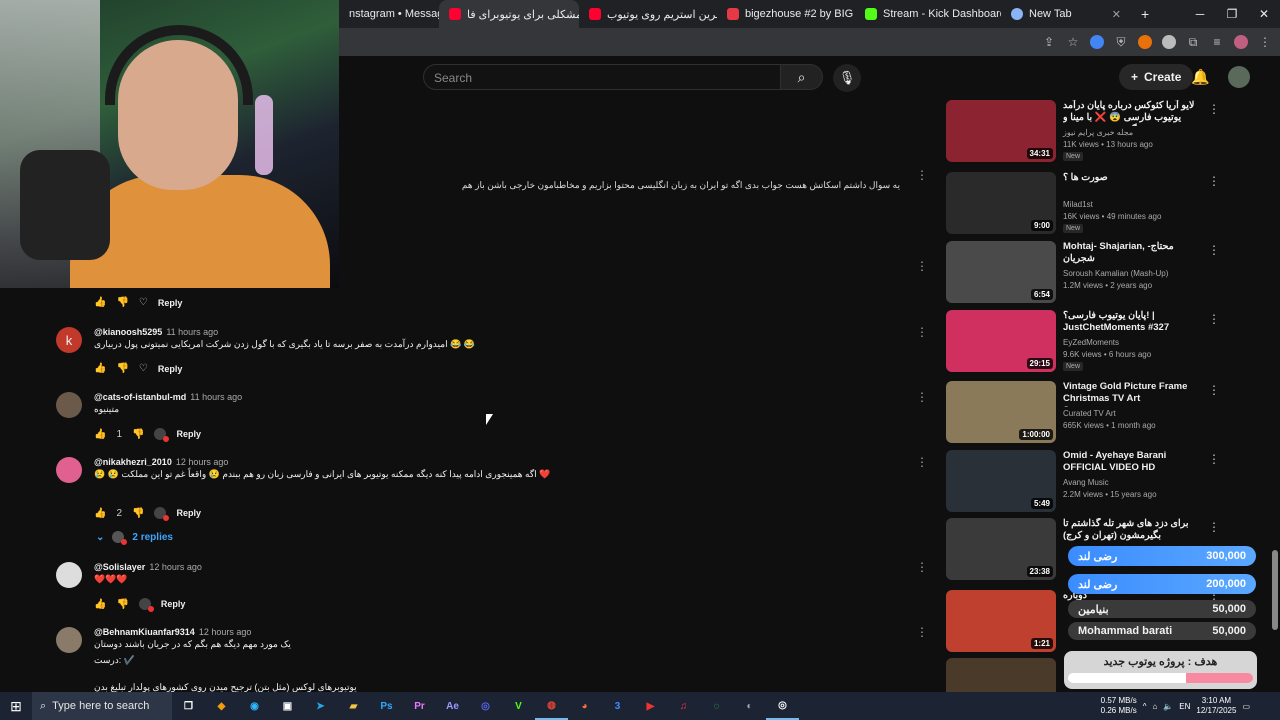  What do you see at coordinates (1239, 77) in the screenshot?
I see `account-avatar` at bounding box center [1239, 77].